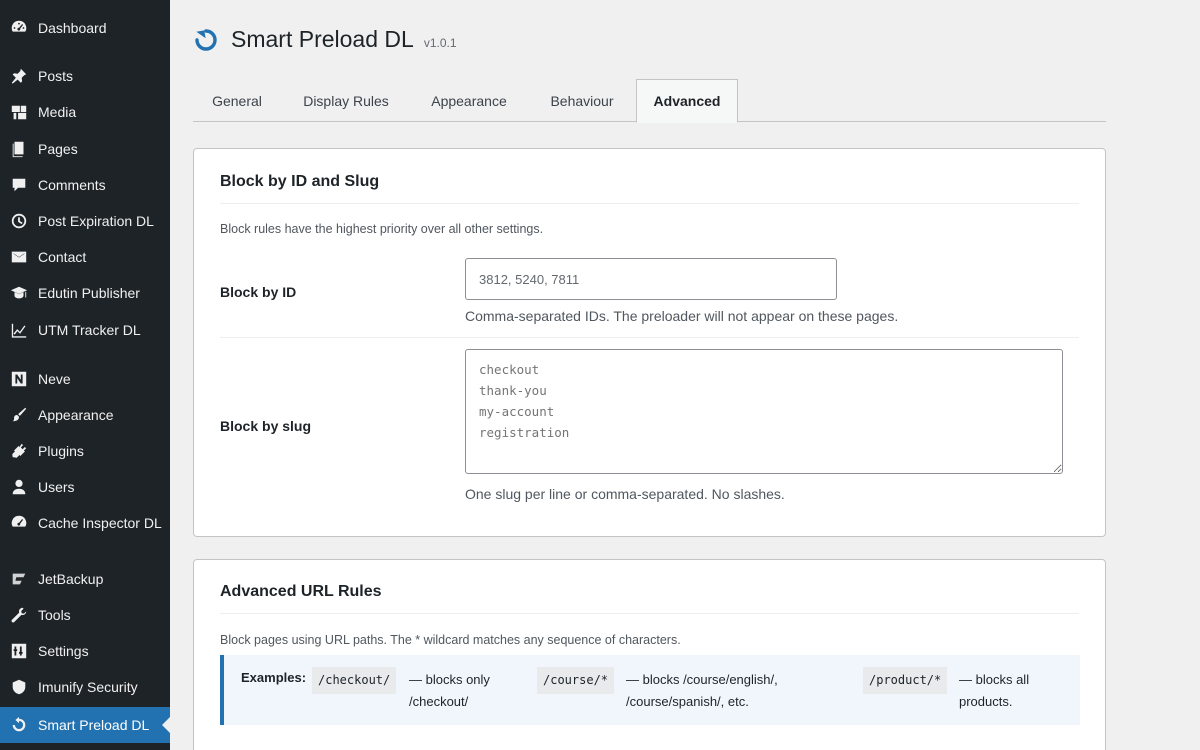 The height and width of the screenshot is (750, 1200). Describe the element at coordinates (449, 679) in the screenshot. I see `example-line: — blocks only` at that location.